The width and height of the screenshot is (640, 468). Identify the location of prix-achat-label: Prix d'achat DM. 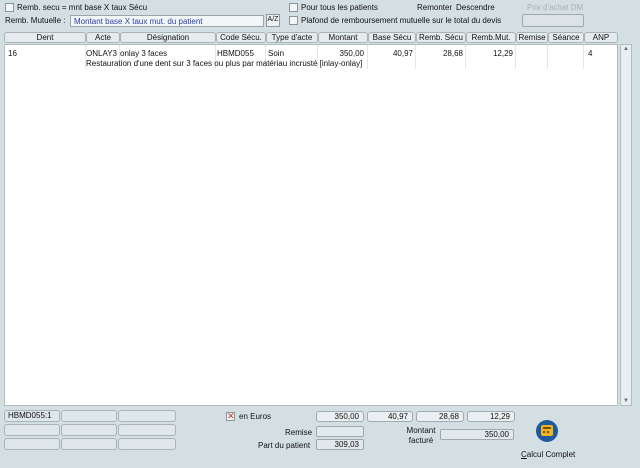
(555, 7).